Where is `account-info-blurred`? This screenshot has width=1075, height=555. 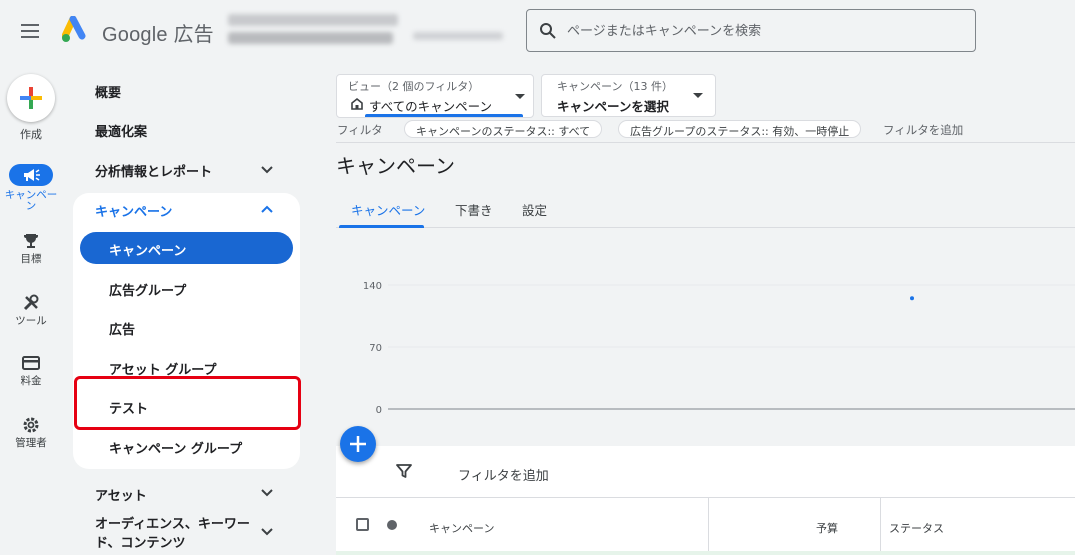 account-info-blurred is located at coordinates (365, 29).